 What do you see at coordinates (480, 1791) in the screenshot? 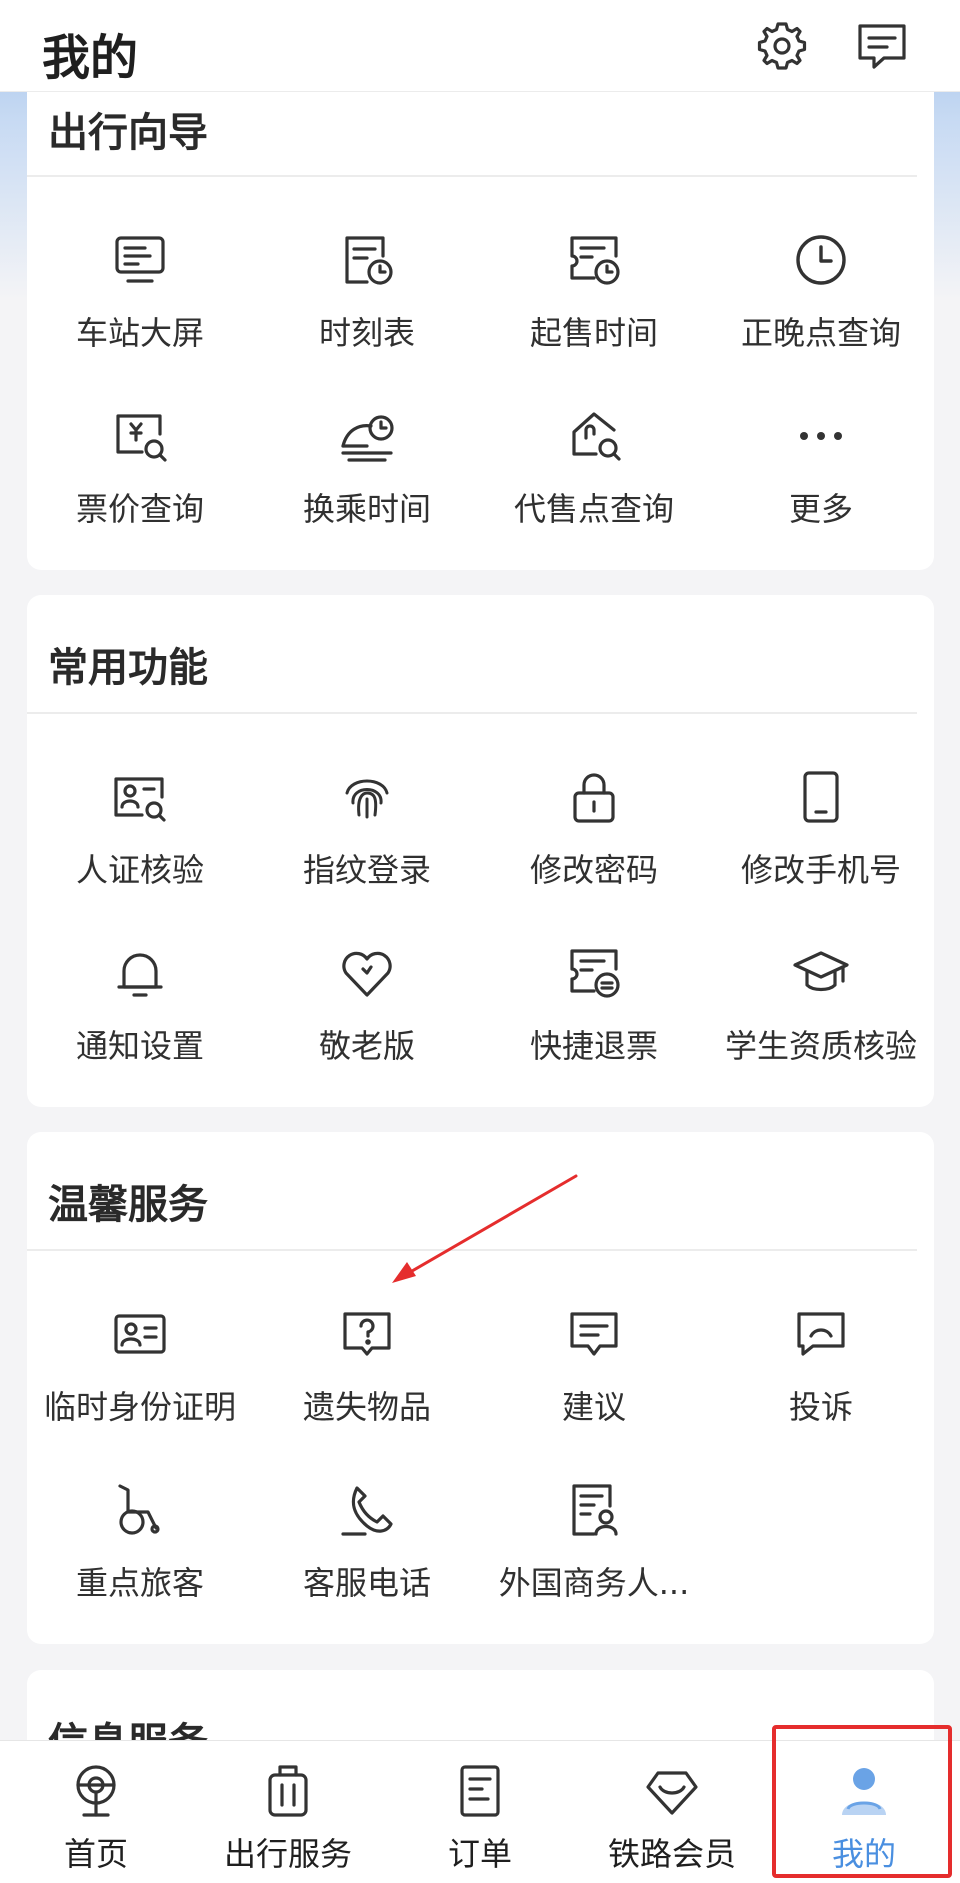
I see `order-icon` at bounding box center [480, 1791].